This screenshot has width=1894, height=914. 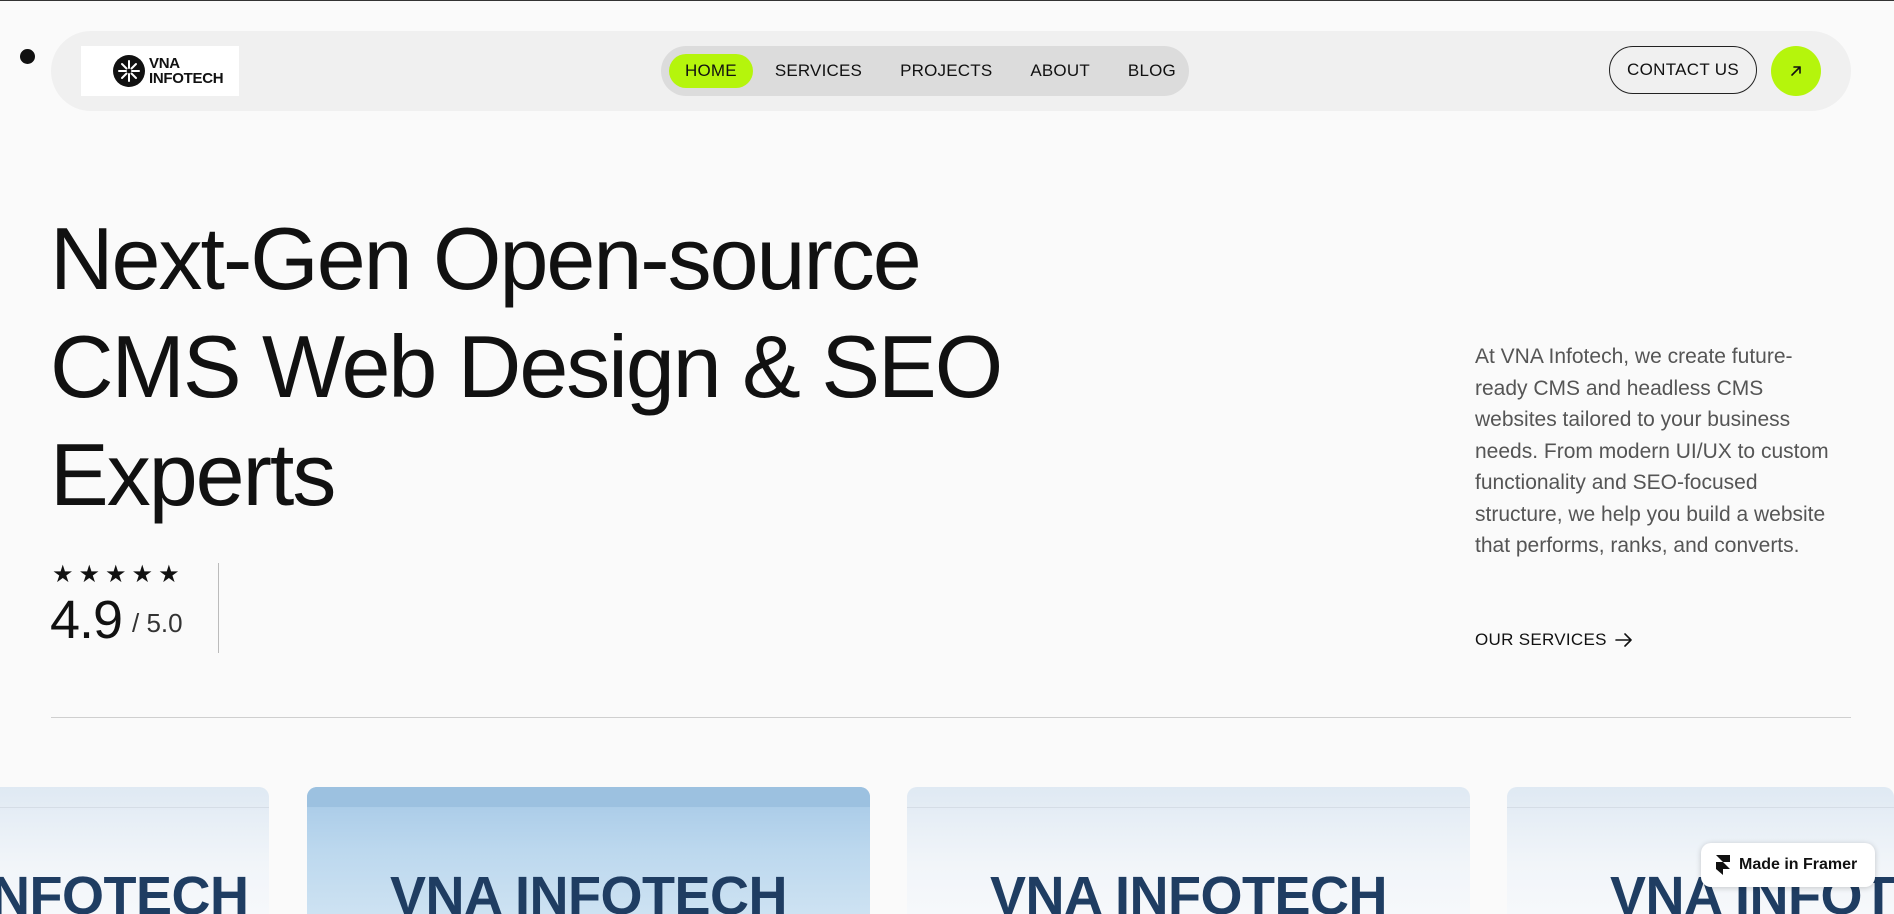 I want to click on rating-max: / 5.0, so click(x=157, y=623).